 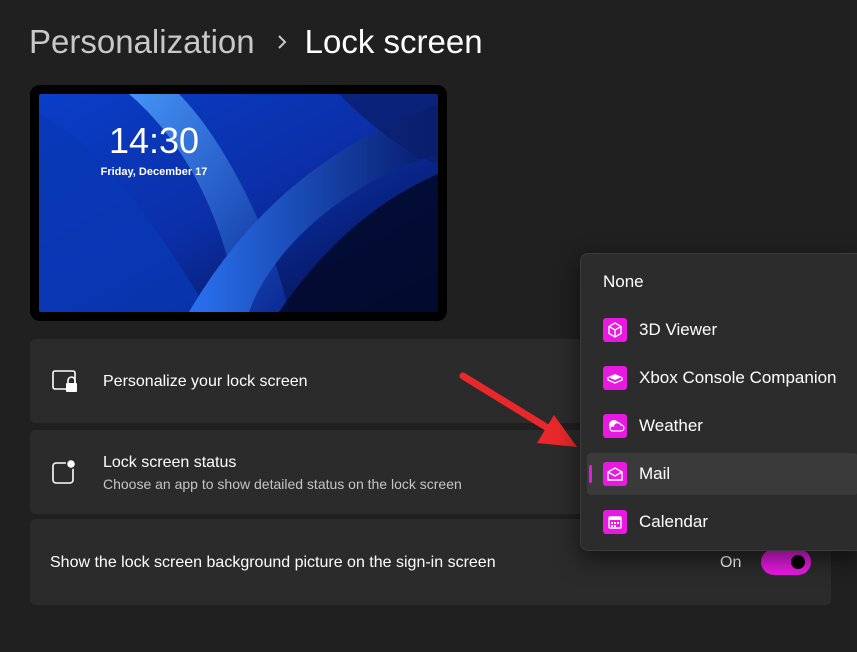 I want to click on status-badge-icon, so click(x=64, y=474).